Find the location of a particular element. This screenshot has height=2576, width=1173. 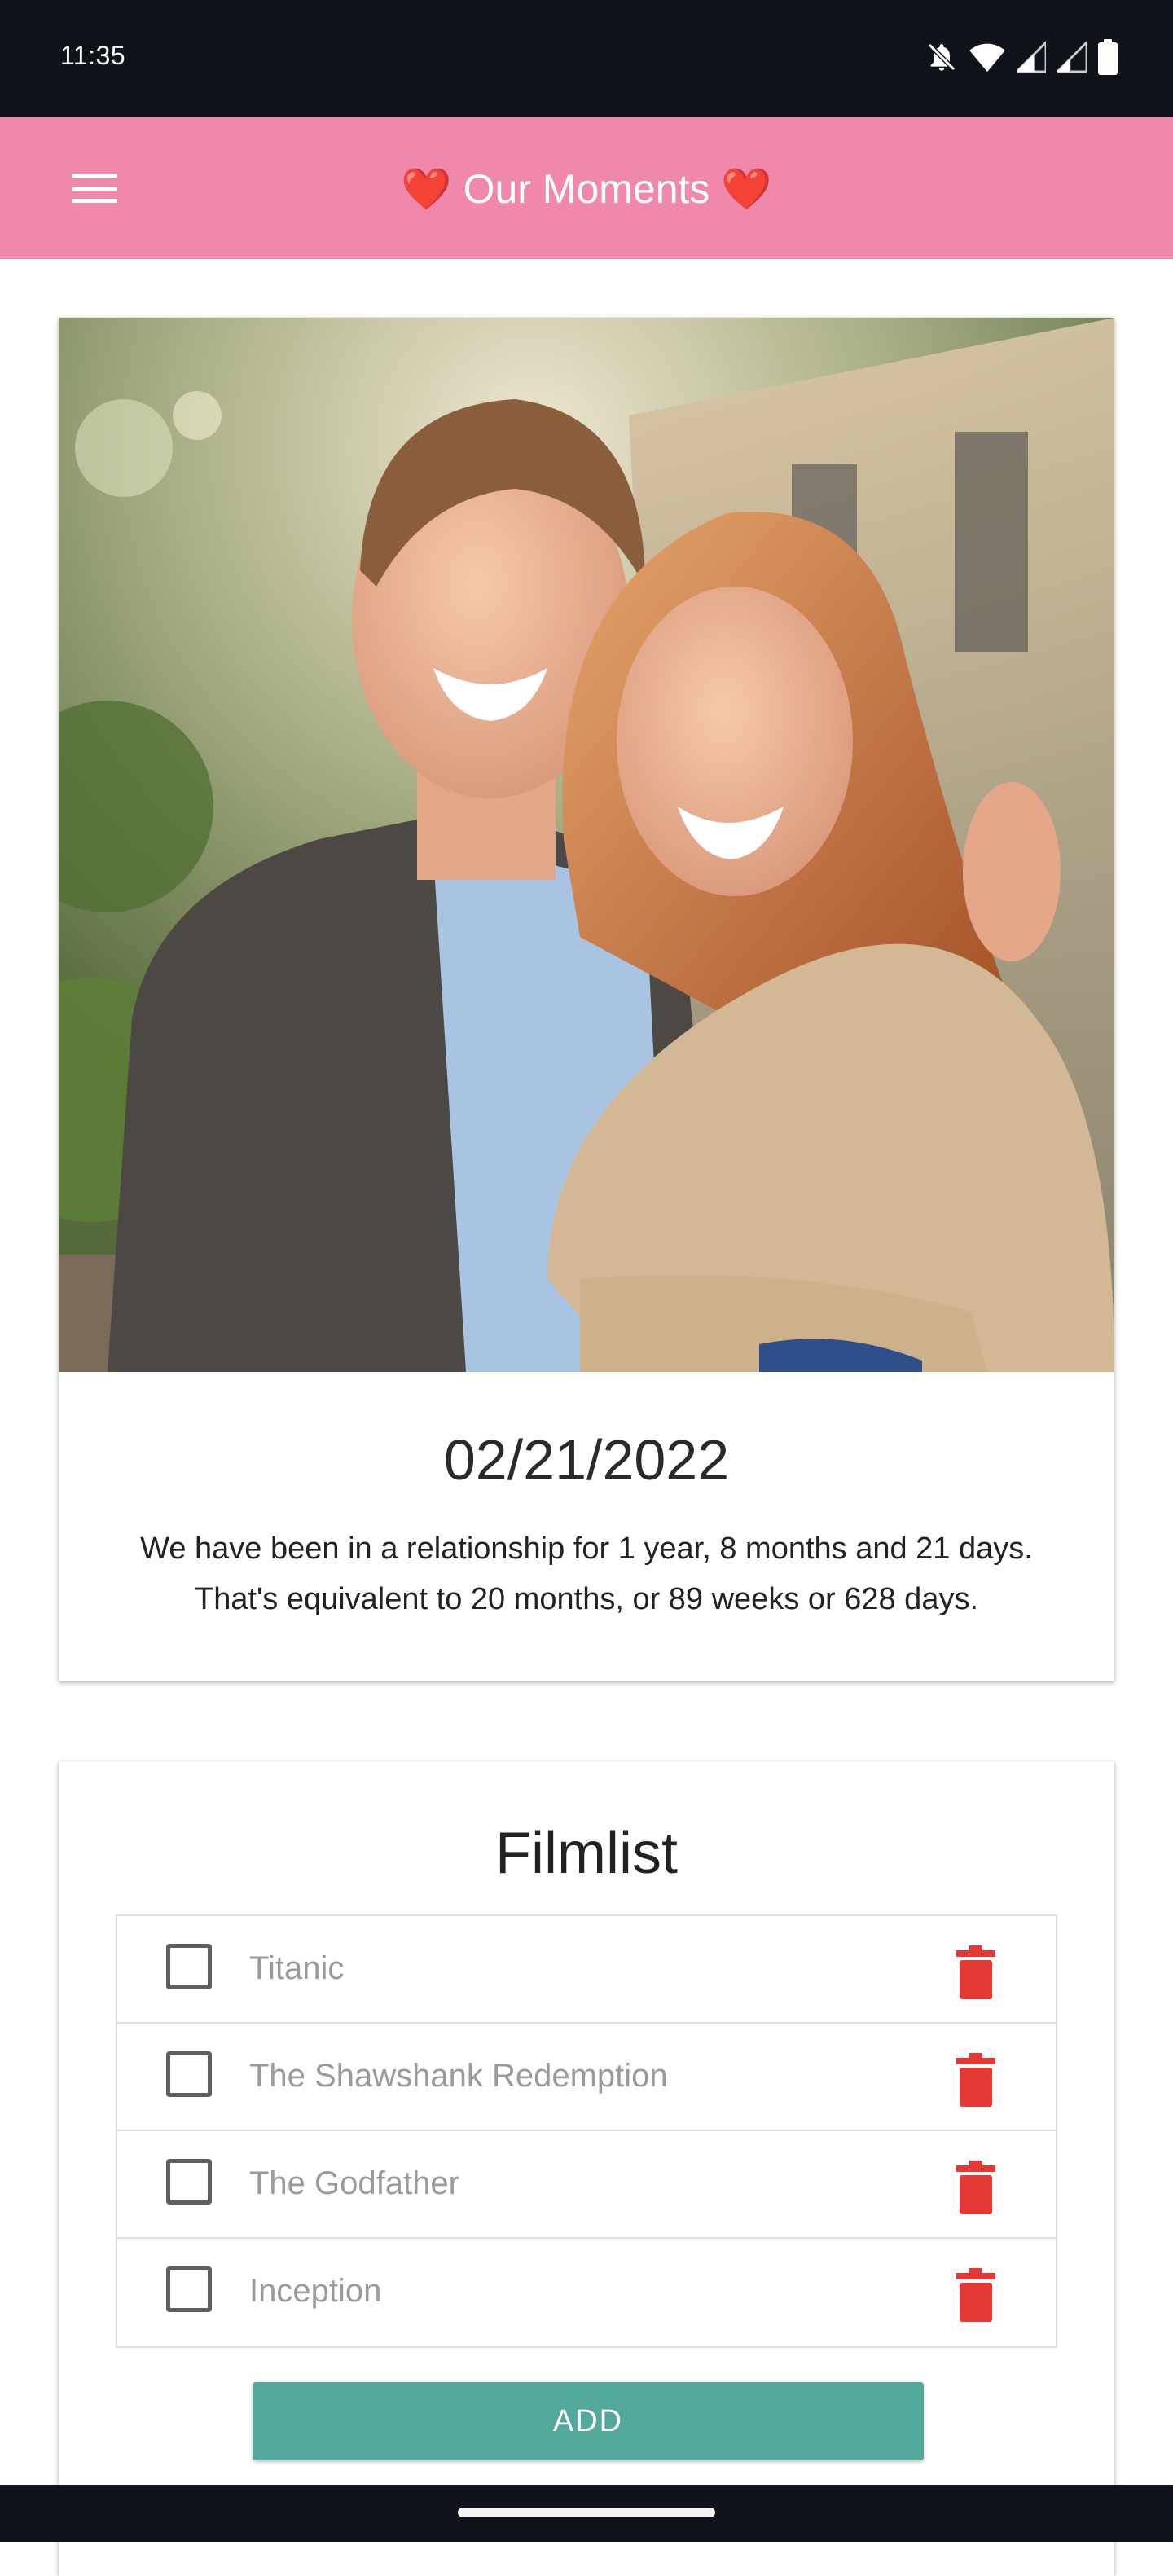

status-icons is located at coordinates (1021, 57).